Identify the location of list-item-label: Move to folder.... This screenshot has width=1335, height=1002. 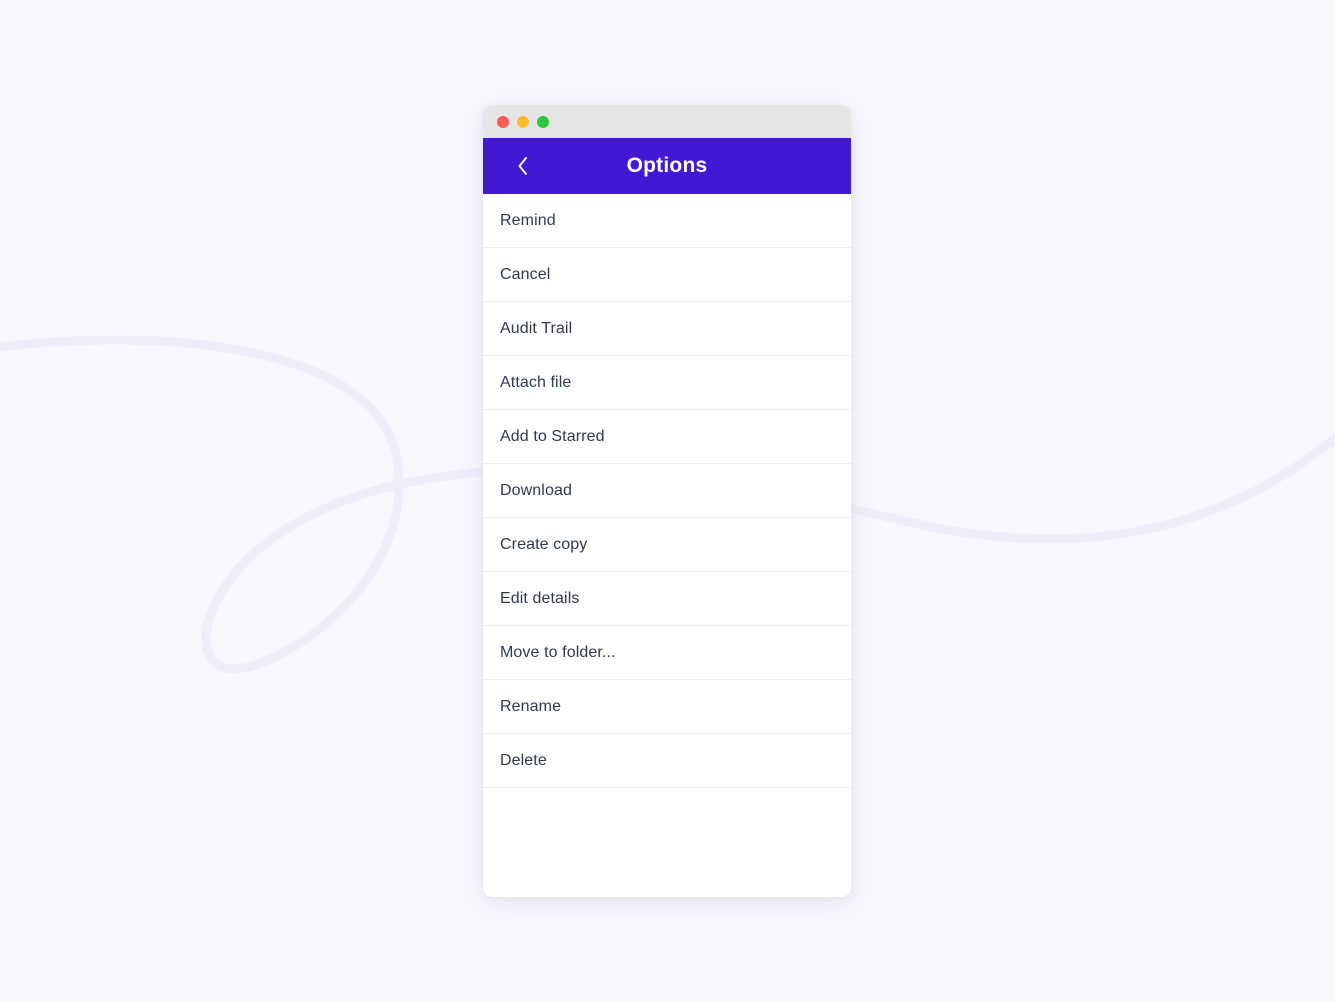
(558, 652).